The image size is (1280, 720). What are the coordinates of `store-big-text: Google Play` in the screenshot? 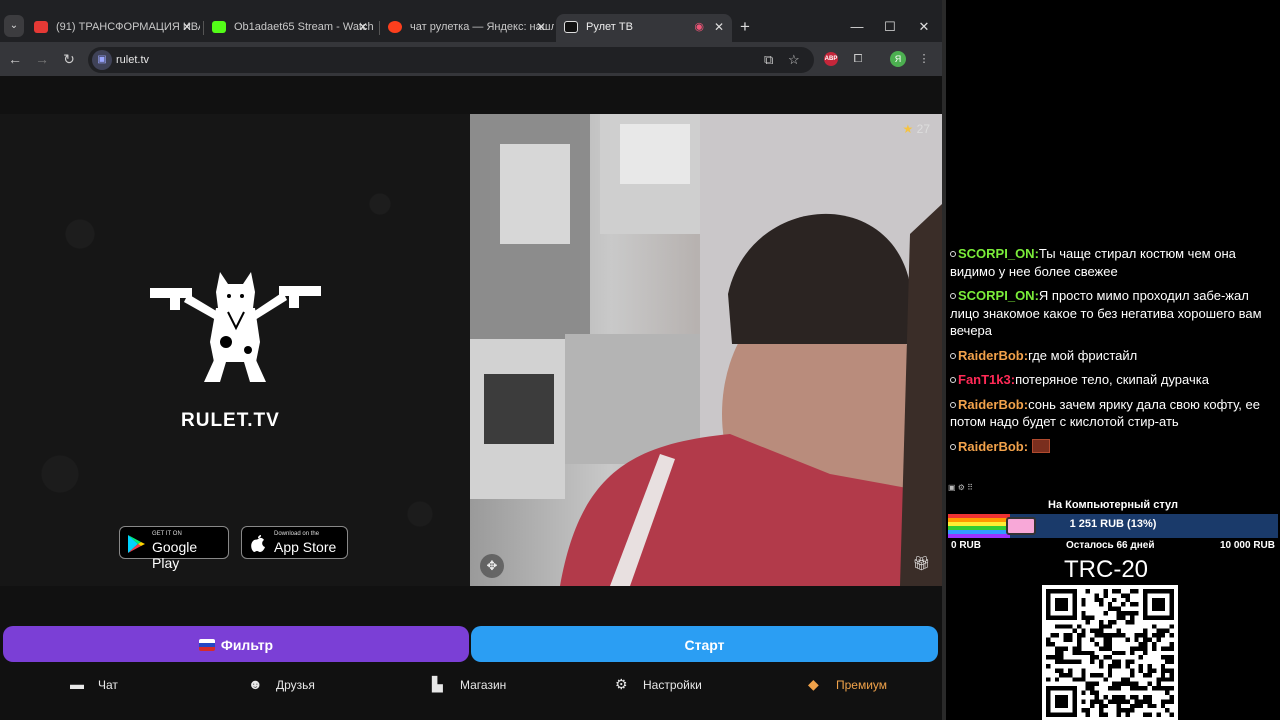 It's located at (175, 555).